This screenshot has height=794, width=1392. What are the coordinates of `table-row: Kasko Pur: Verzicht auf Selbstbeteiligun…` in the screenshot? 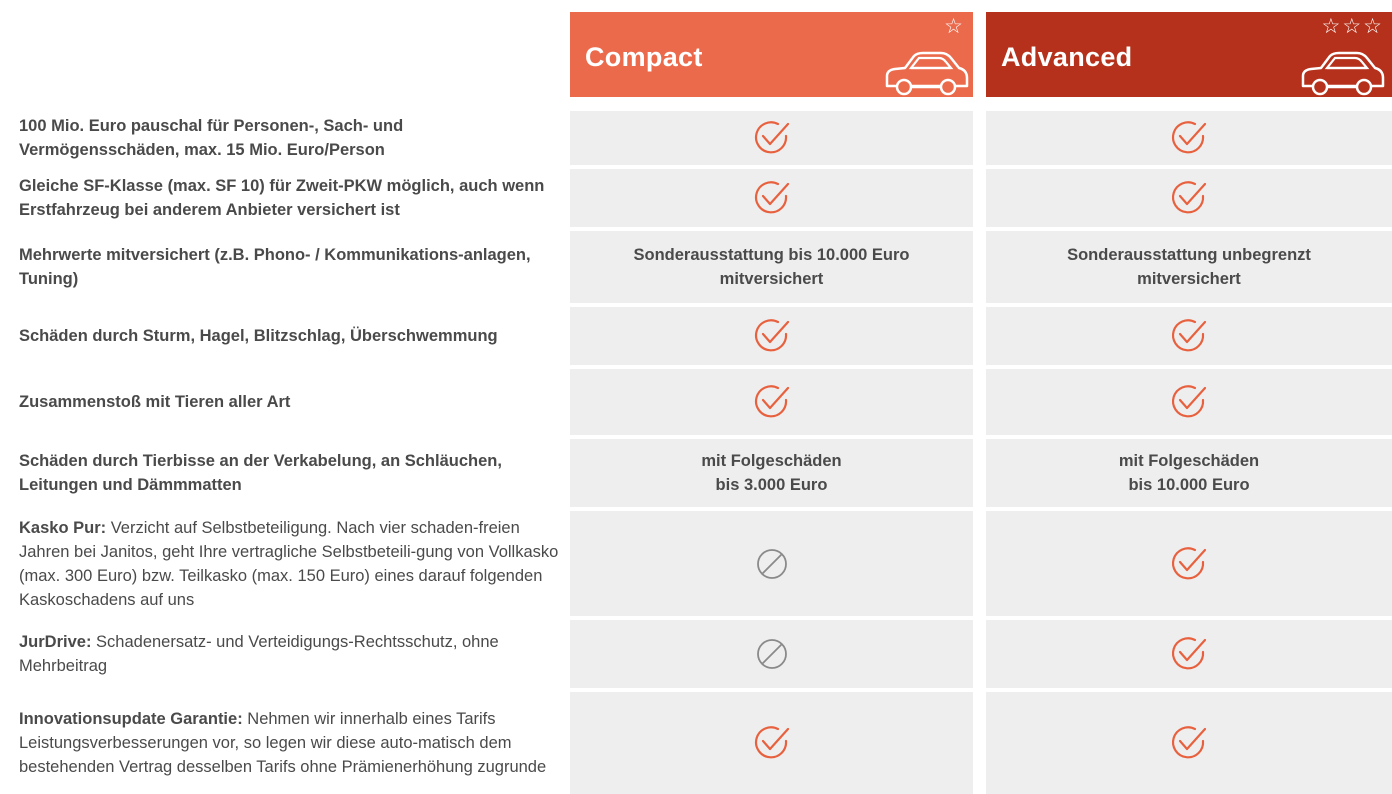 It's located at (696, 563).